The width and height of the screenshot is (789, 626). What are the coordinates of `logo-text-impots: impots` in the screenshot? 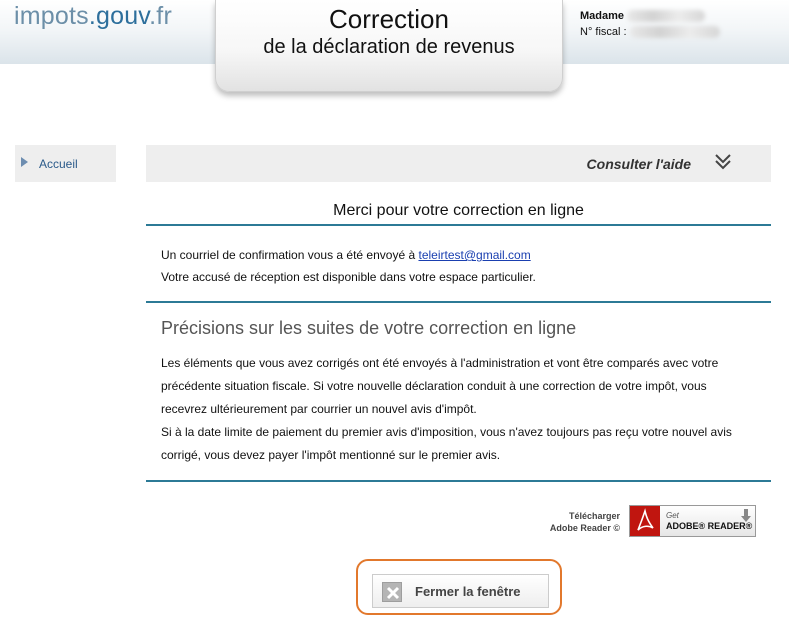 It's located at (51, 16).